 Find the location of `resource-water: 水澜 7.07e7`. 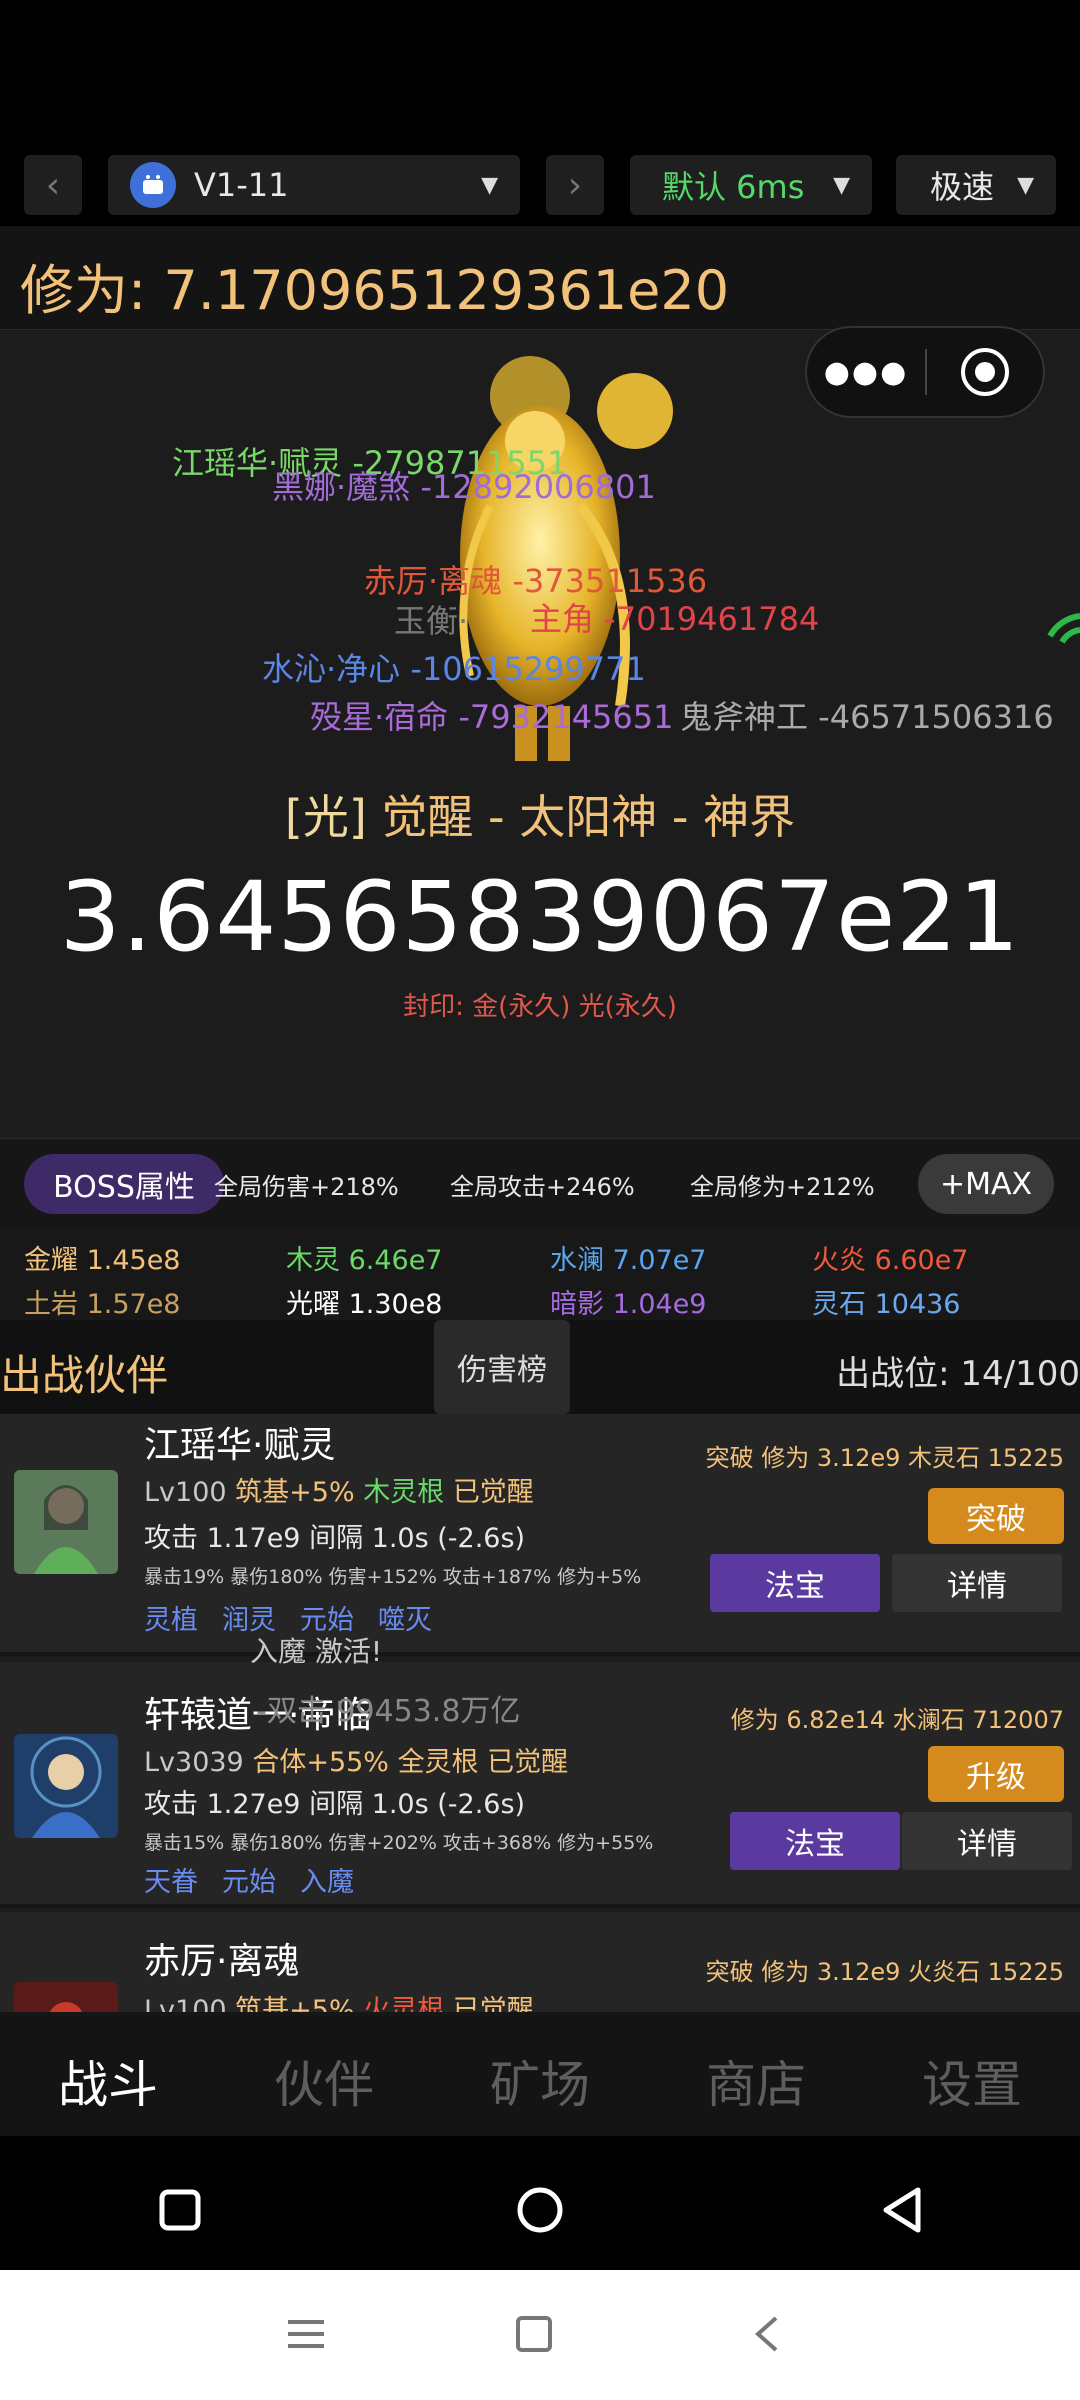

resource-water: 水澜 7.07e7 is located at coordinates (628, 1260).